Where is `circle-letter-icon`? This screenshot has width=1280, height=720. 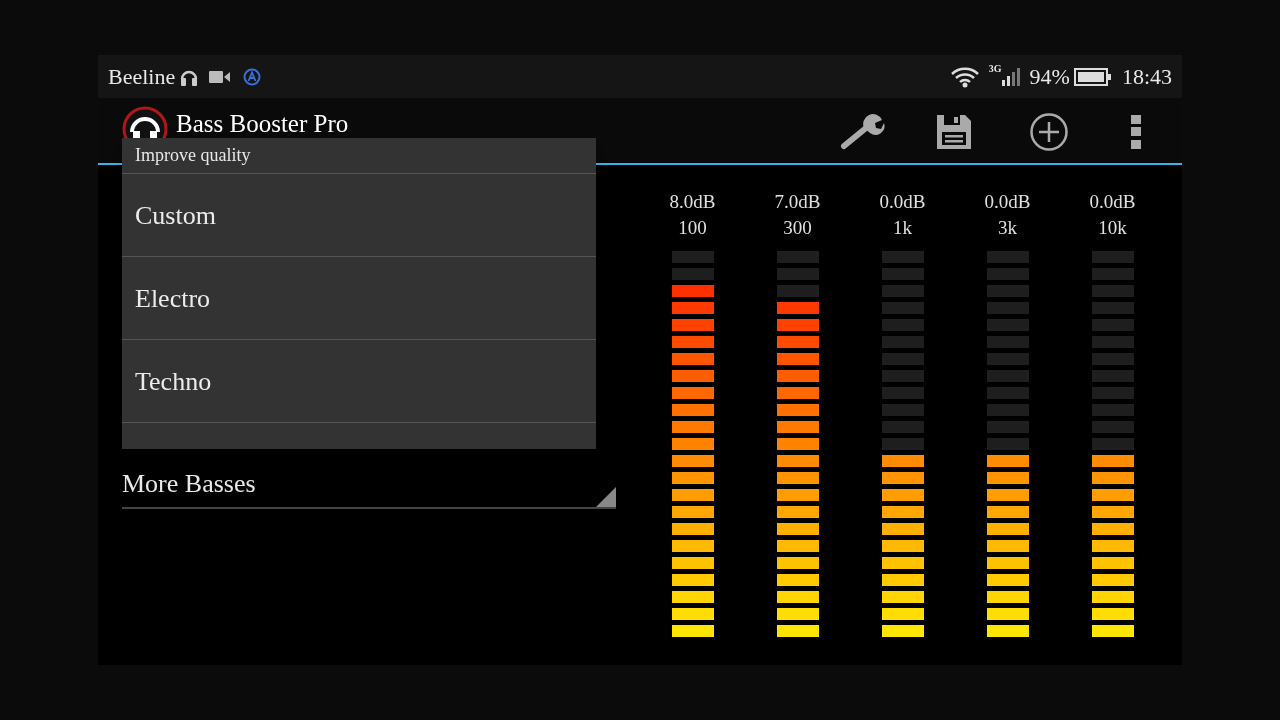 circle-letter-icon is located at coordinates (252, 76).